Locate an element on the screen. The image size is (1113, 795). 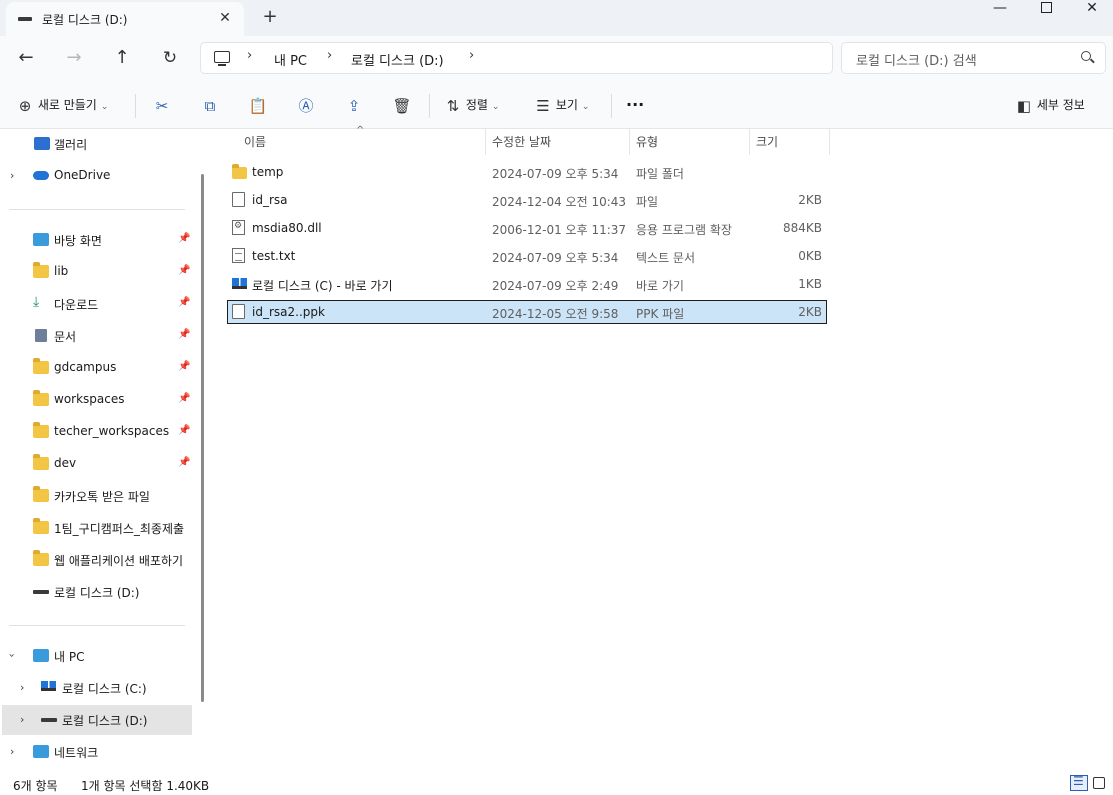
sidebar-item-dev: dev 📌 is located at coordinates (98, 464).